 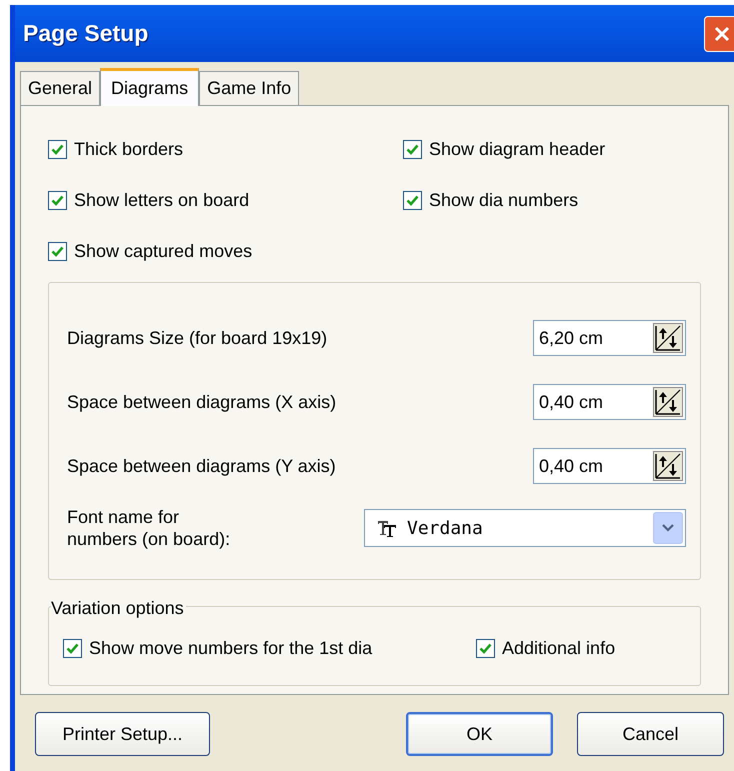 I want to click on window-title: Page Setup, so click(x=85, y=33).